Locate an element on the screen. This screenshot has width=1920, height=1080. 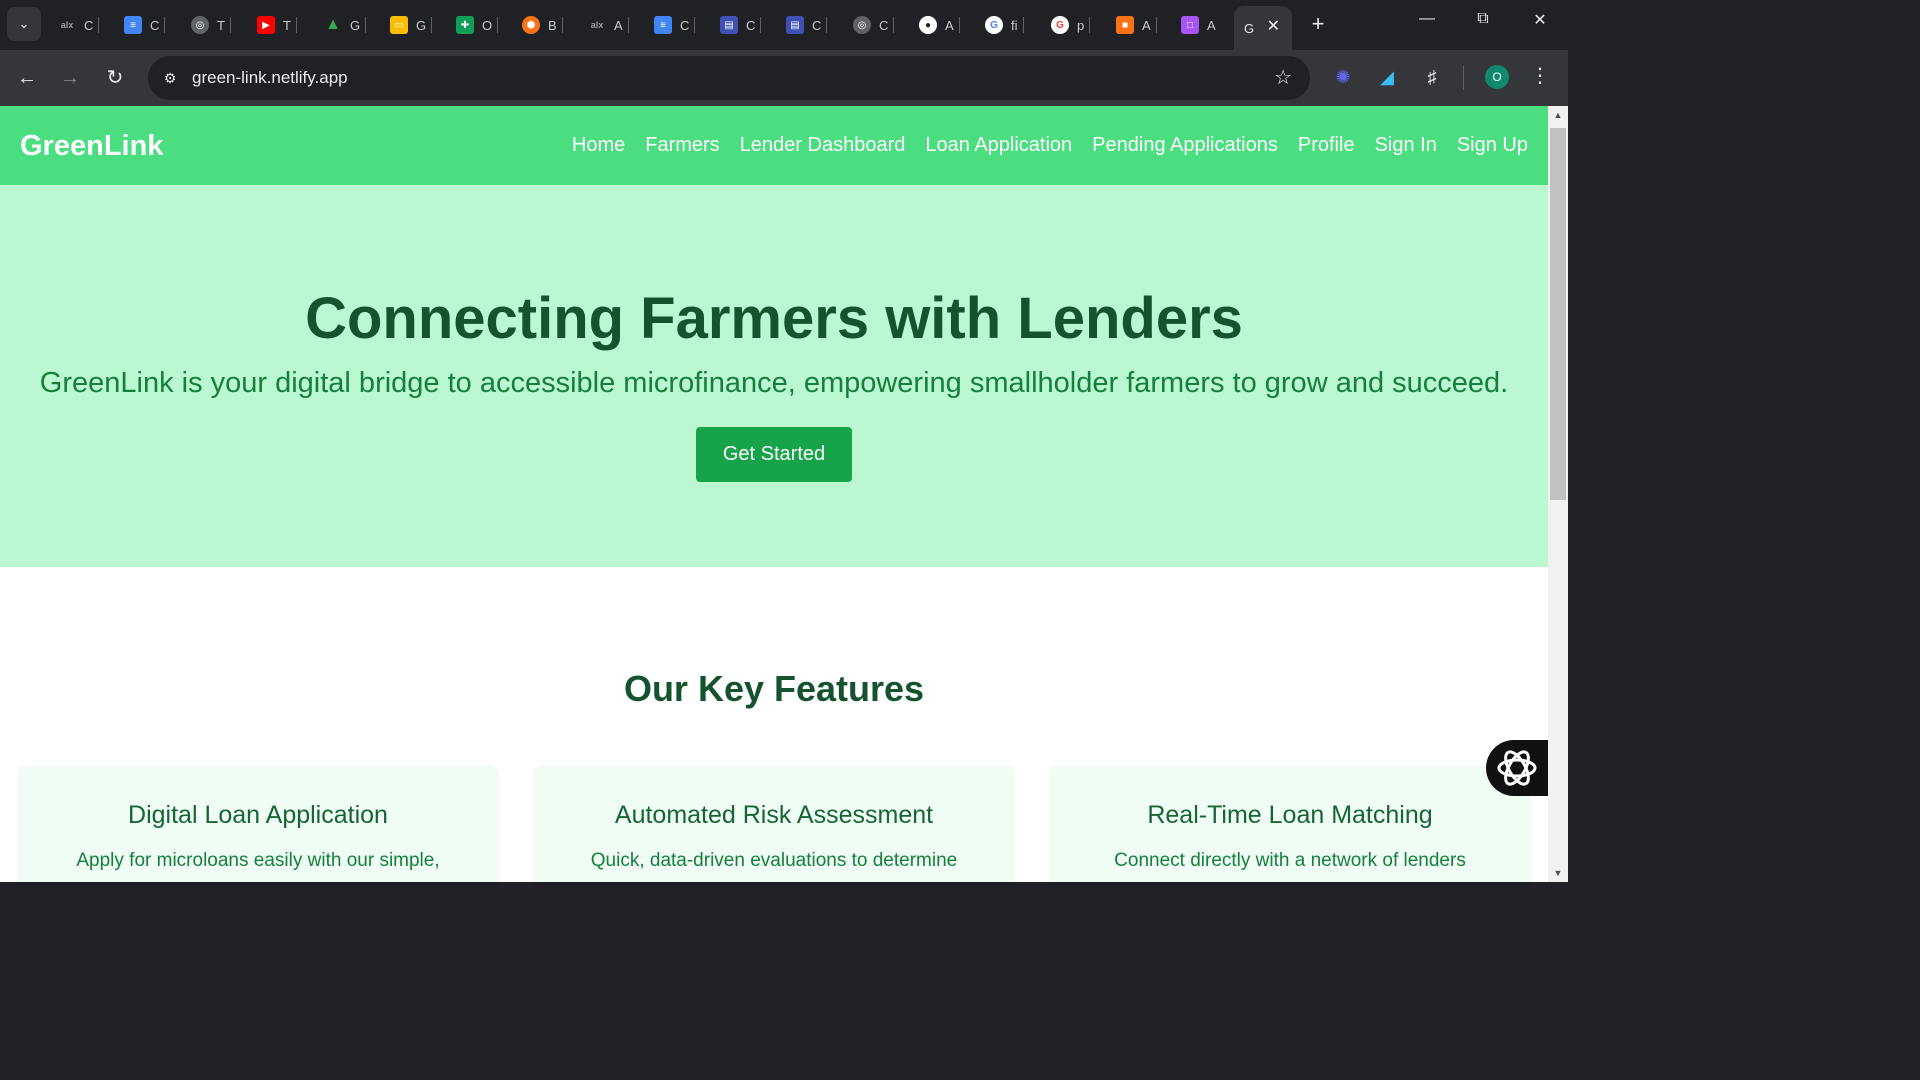
puzzle-icon: ♯ is located at coordinates (1432, 77).